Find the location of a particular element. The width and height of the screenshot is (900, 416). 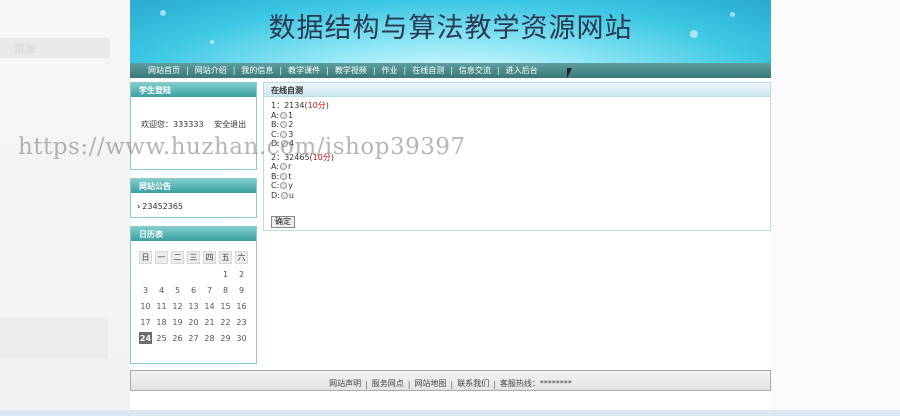

calendar-day: 28 is located at coordinates (209, 338).